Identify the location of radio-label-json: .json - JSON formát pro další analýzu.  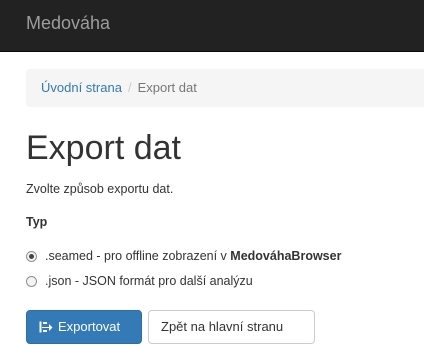
(149, 281).